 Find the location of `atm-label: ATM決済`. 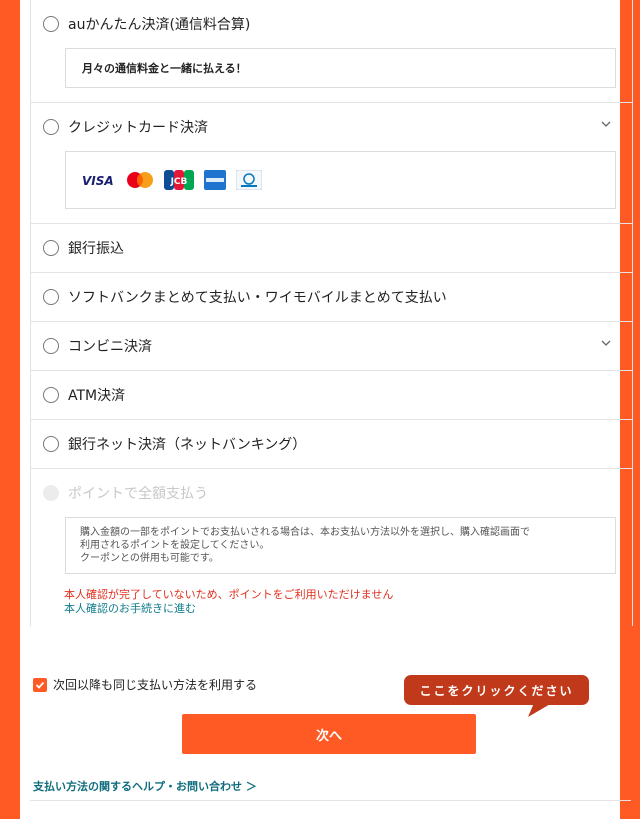

atm-label: ATM決済 is located at coordinates (97, 396).